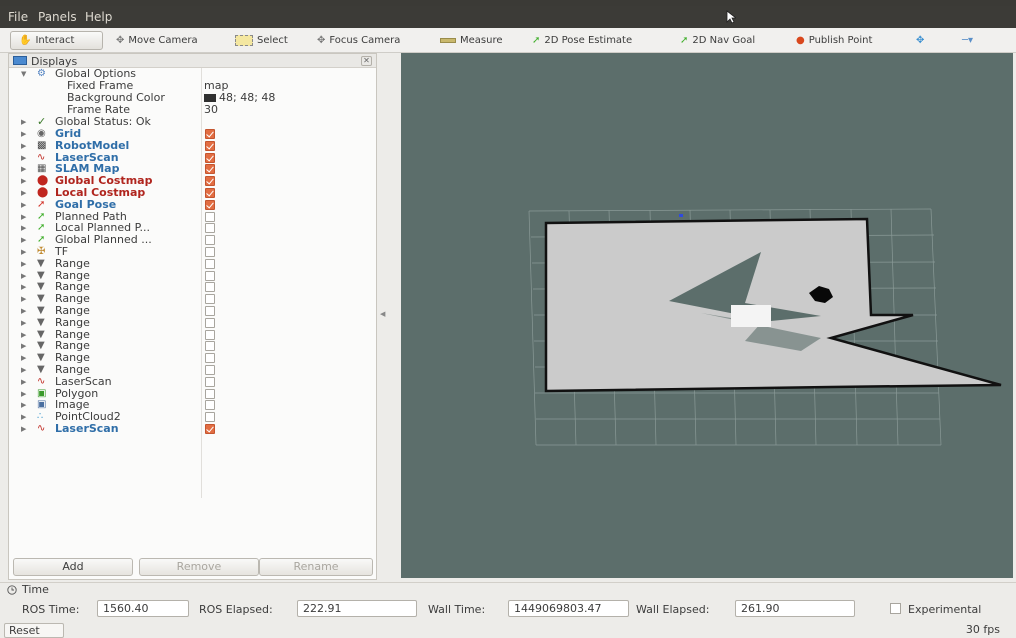 The width and height of the screenshot is (1016, 638). Describe the element at coordinates (56, 40) in the screenshot. I see `interact-tool-button: ✋ Interact` at that location.